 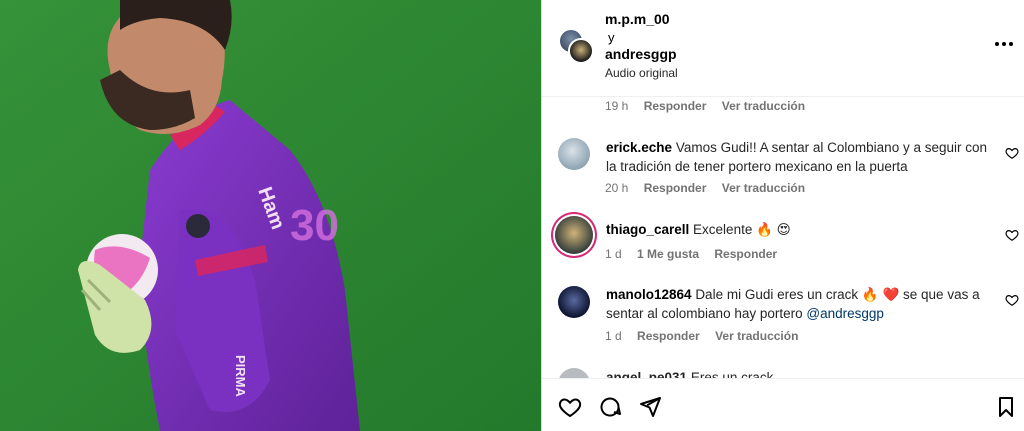 What do you see at coordinates (617, 106) in the screenshot?
I see `comment-time: 19 h` at bounding box center [617, 106].